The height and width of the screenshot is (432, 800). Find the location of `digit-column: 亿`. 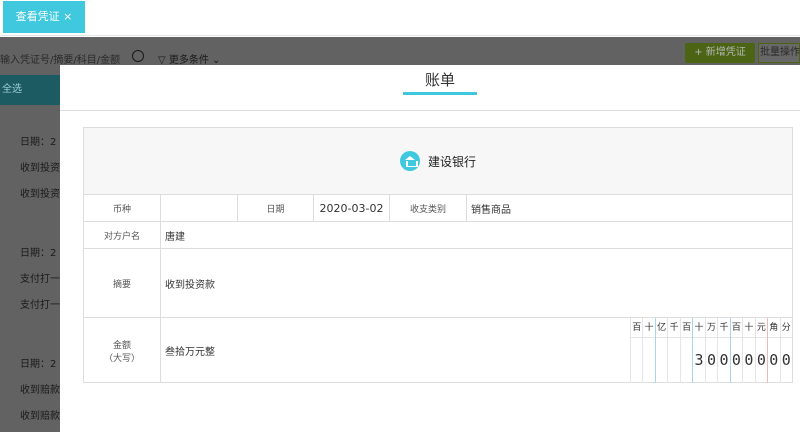

digit-column: 亿 is located at coordinates (661, 350).